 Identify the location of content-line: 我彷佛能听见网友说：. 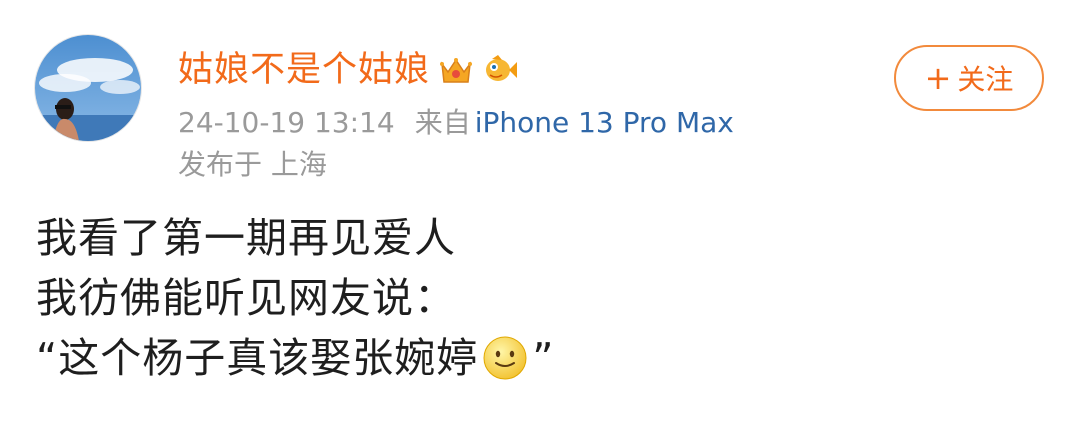
(246, 298).